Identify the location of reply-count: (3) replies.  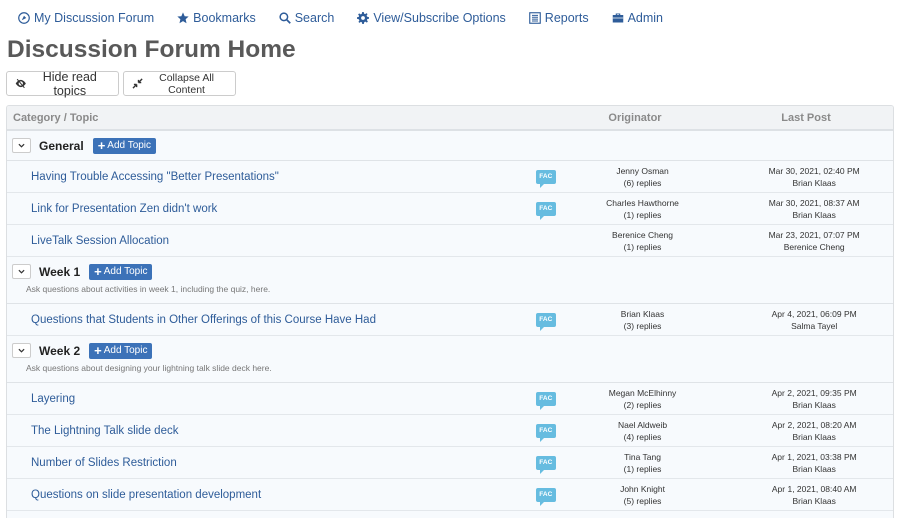
(642, 325).